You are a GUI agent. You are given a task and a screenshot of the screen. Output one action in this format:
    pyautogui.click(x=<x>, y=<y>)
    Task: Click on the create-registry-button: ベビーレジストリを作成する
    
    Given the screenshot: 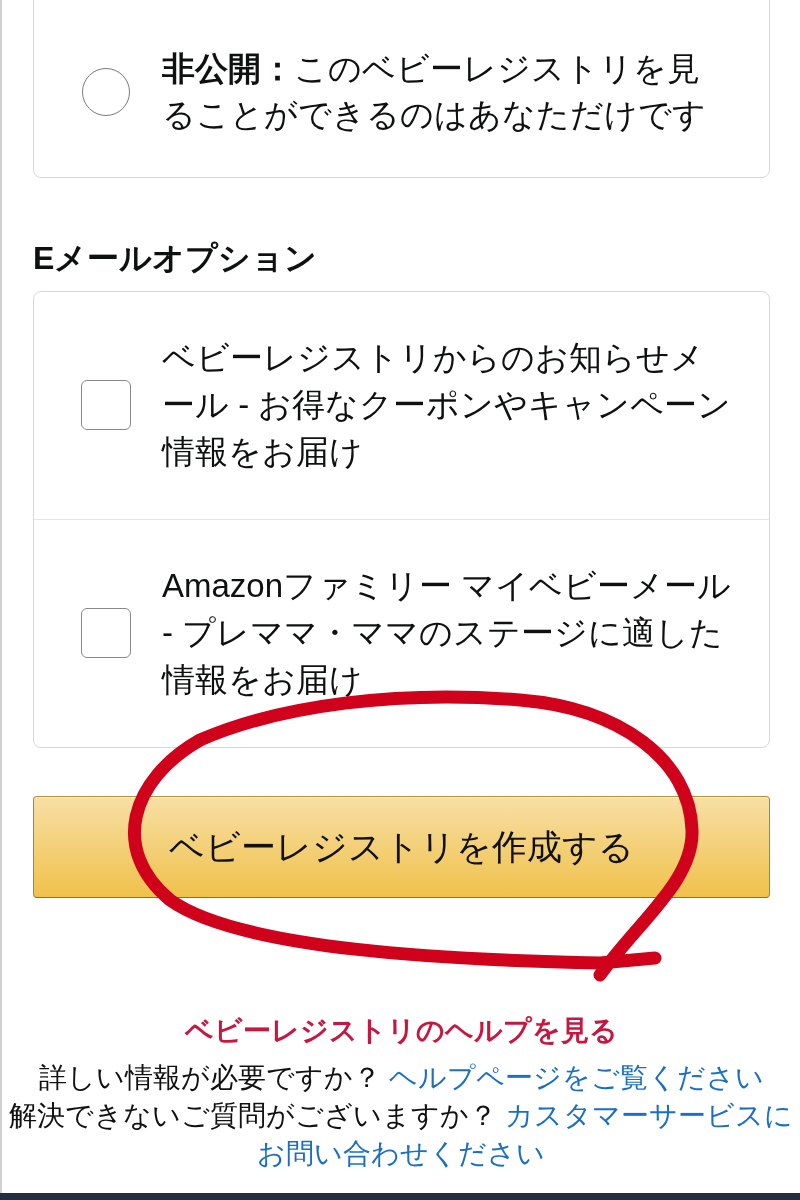 What is the action you would take?
    pyautogui.click(x=401, y=847)
    